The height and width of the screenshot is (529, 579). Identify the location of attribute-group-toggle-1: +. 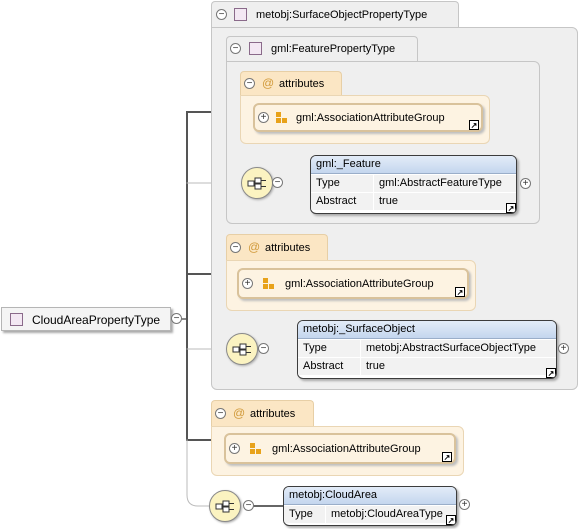
(263, 117).